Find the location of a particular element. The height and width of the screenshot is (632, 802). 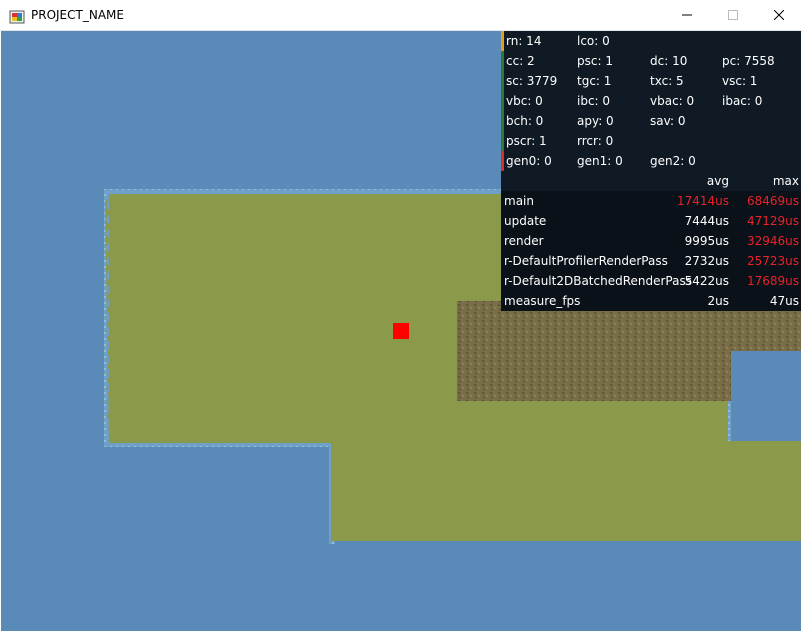

timing-max: 47us is located at coordinates (784, 301).